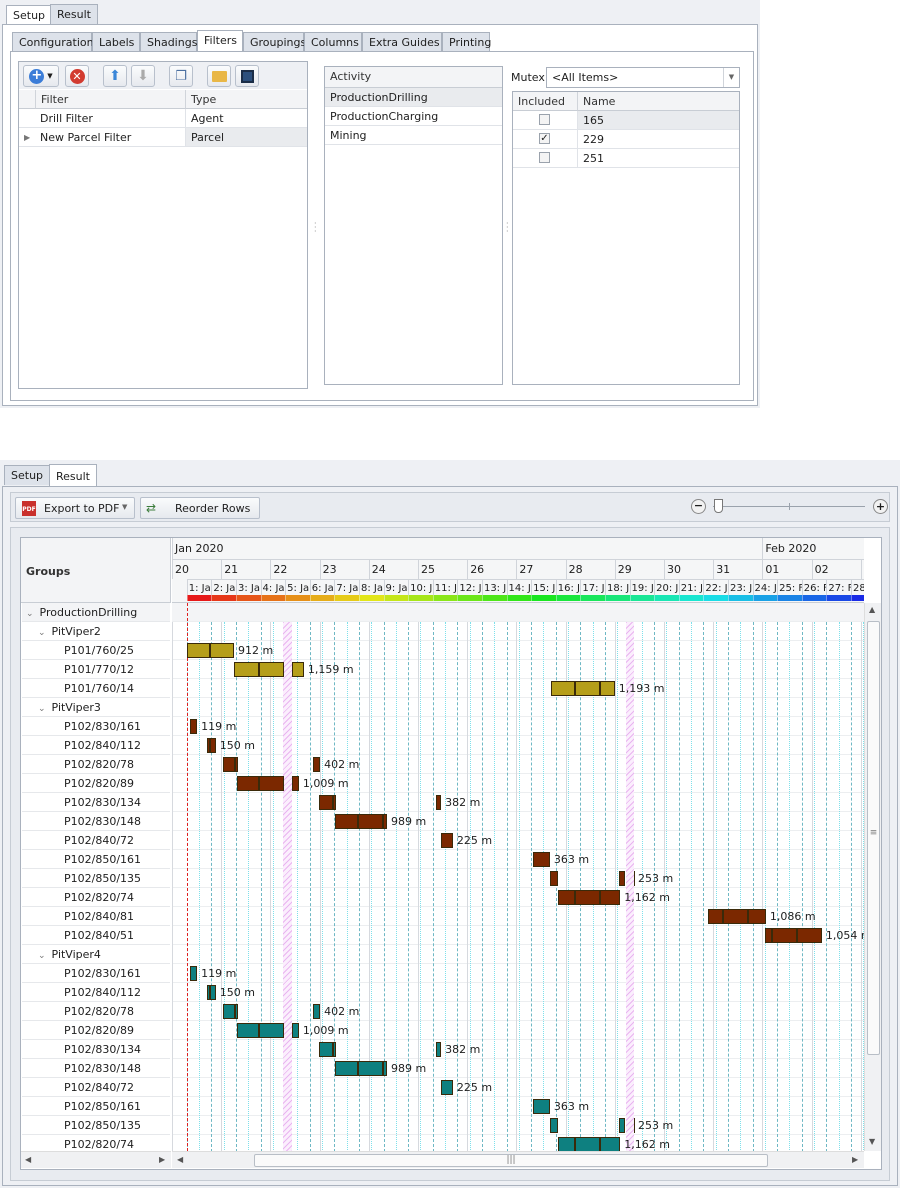  Describe the element at coordinates (124, 507) in the screenshot. I see `chevron-down-icon: ▼` at that location.